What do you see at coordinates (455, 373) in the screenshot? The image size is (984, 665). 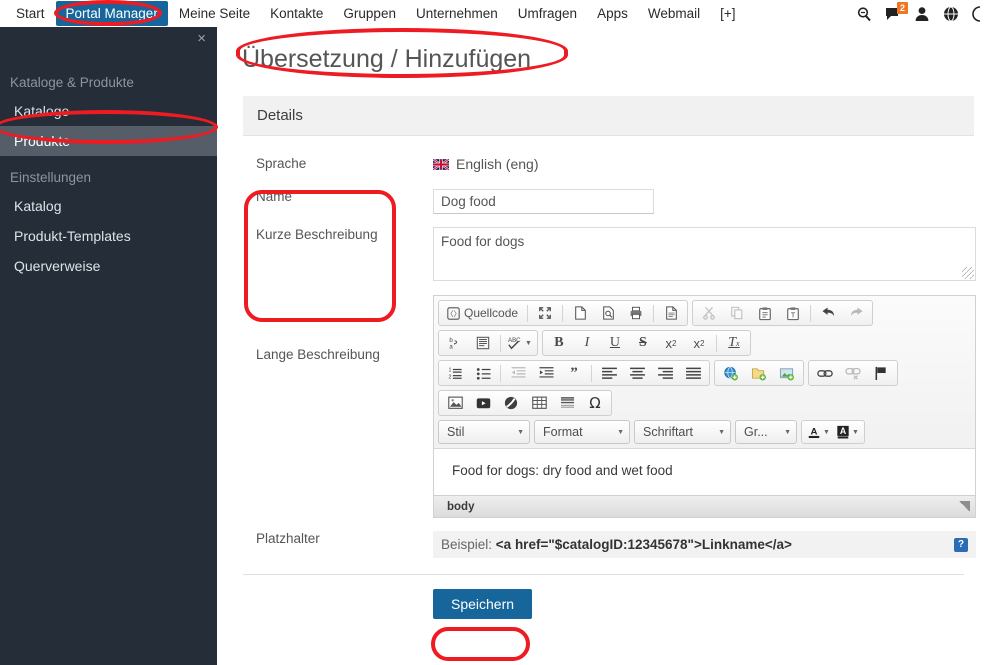 I see `numbered-list-button: 12` at bounding box center [455, 373].